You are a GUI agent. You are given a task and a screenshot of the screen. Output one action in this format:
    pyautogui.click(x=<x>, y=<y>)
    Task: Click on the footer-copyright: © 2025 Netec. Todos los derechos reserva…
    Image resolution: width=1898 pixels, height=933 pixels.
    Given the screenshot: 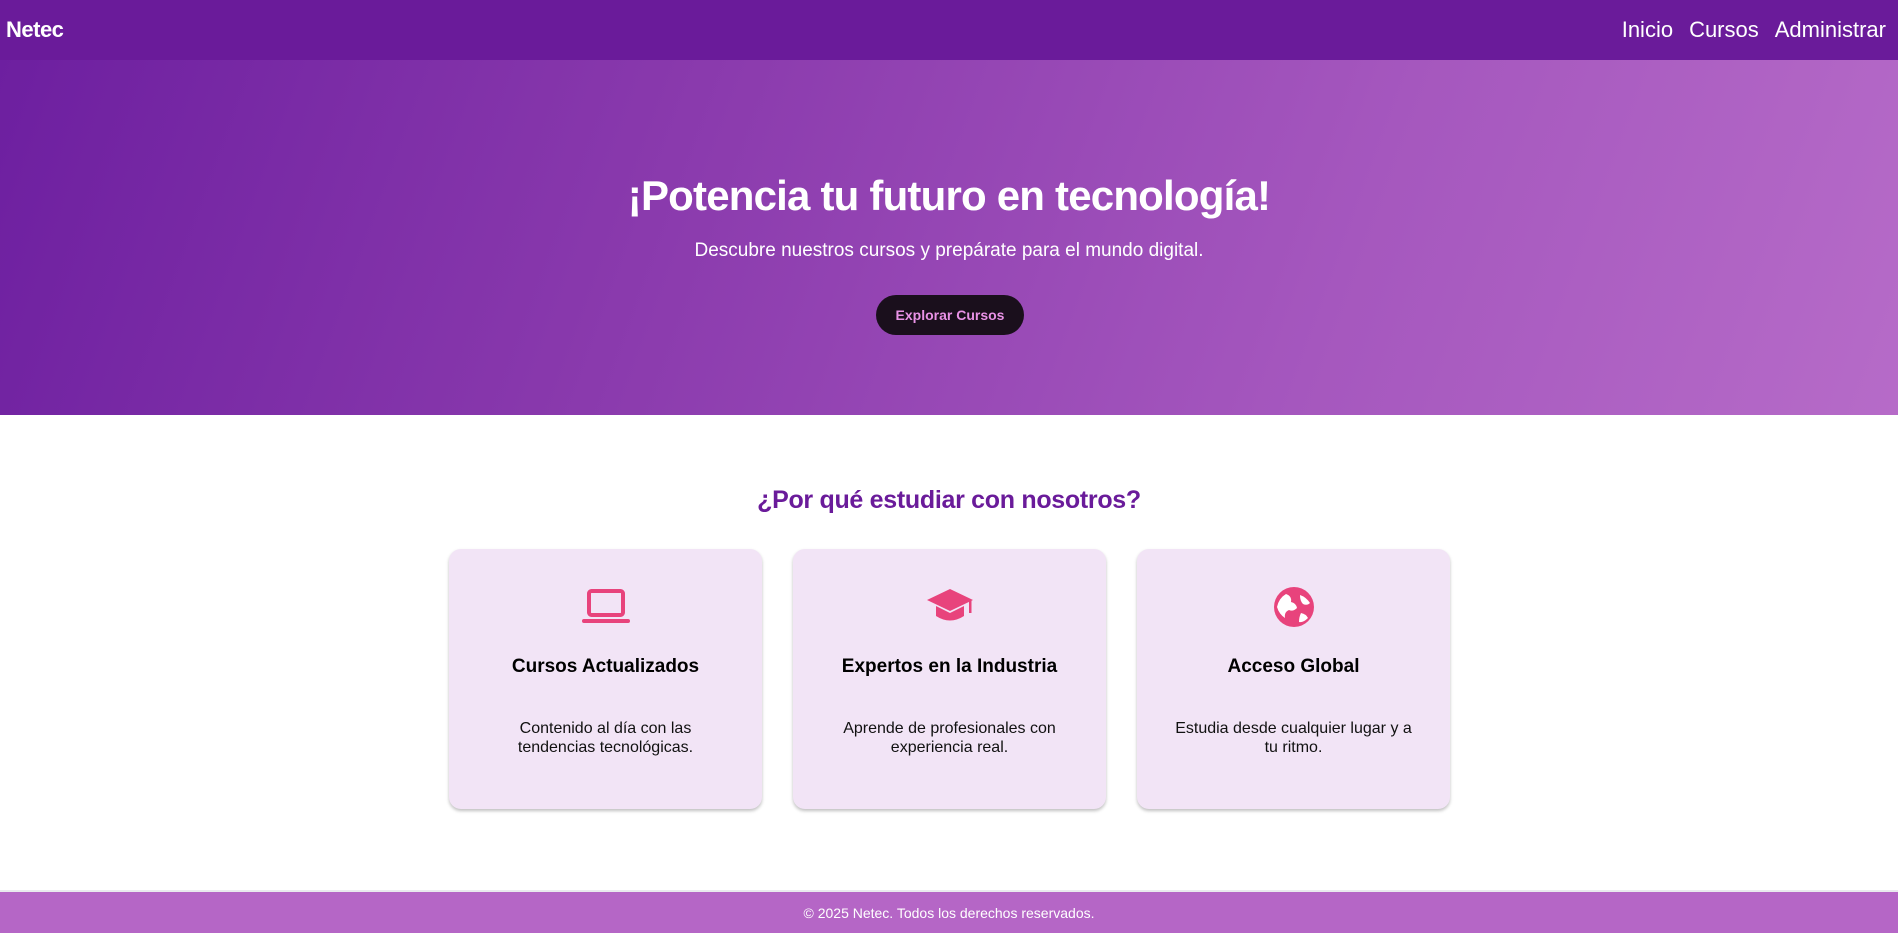 What is the action you would take?
    pyautogui.click(x=949, y=912)
    